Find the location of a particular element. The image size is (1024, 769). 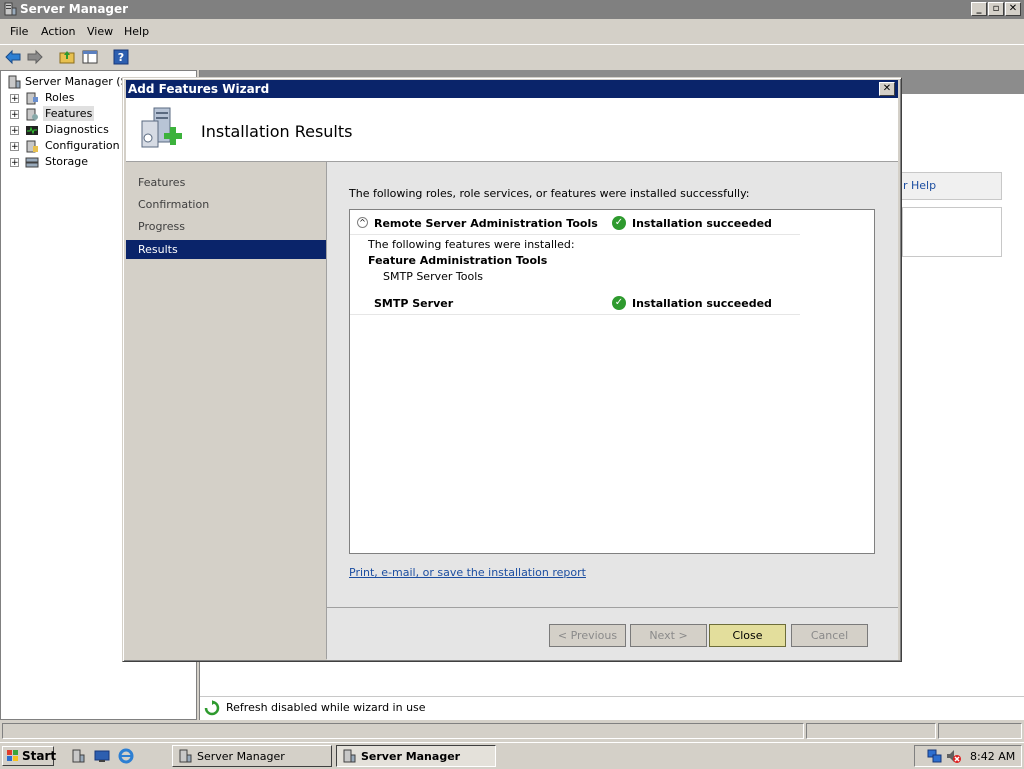

close-button: Close is located at coordinates (747, 635).